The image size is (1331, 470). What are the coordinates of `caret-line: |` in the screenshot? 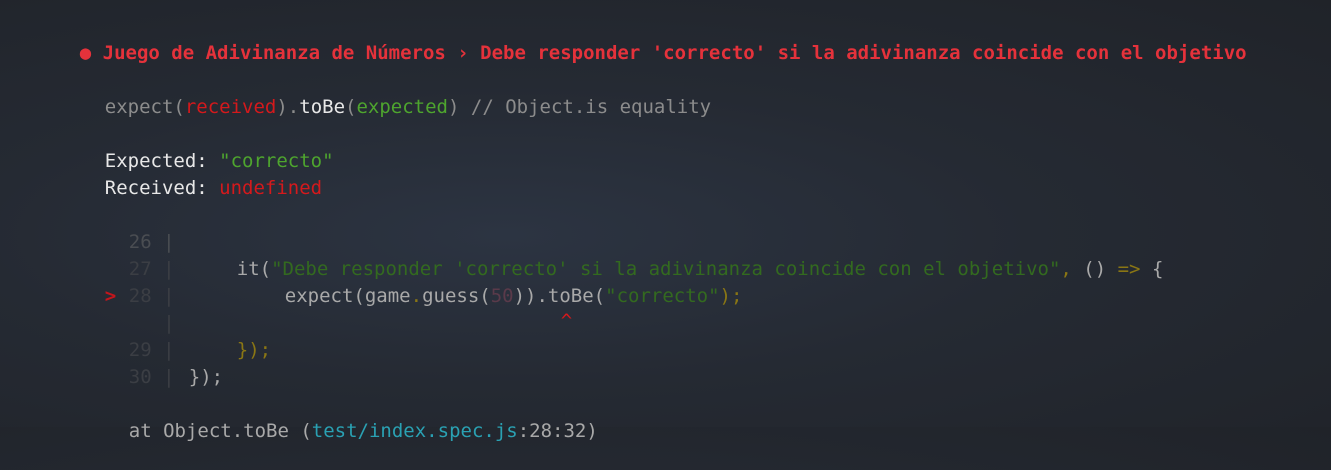 It's located at (128, 309).